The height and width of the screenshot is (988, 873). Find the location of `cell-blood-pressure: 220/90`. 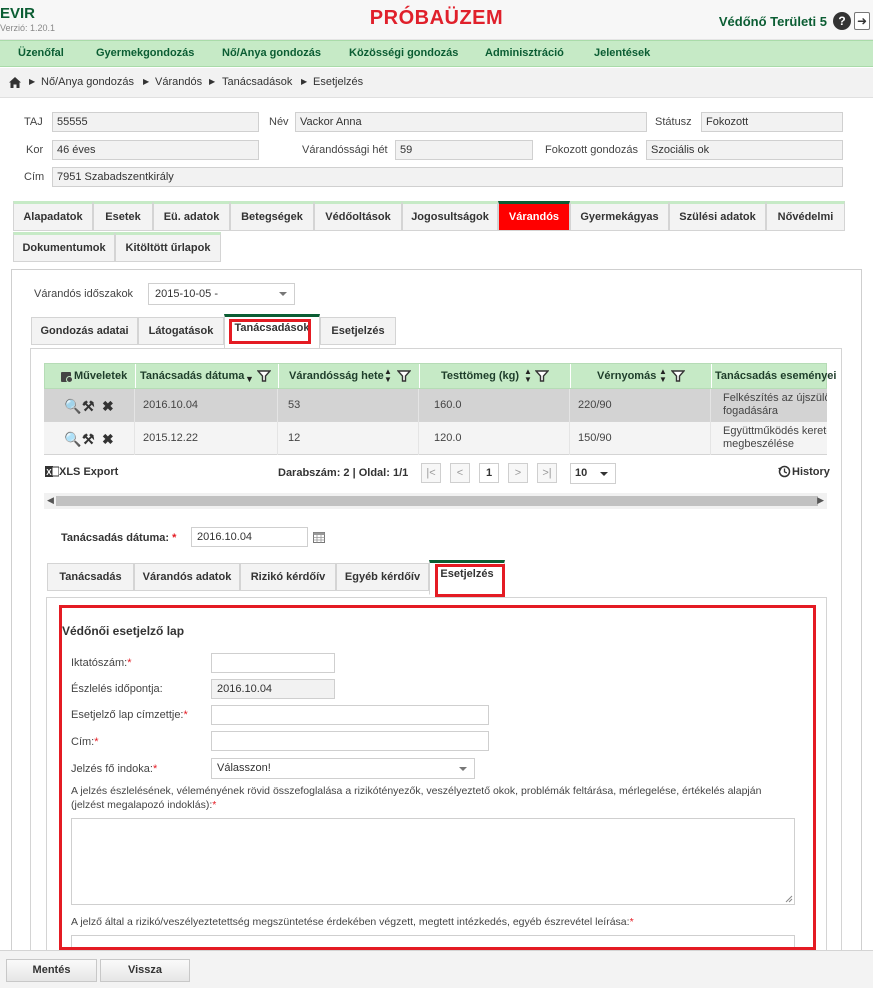

cell-blood-pressure: 220/90 is located at coordinates (595, 405).